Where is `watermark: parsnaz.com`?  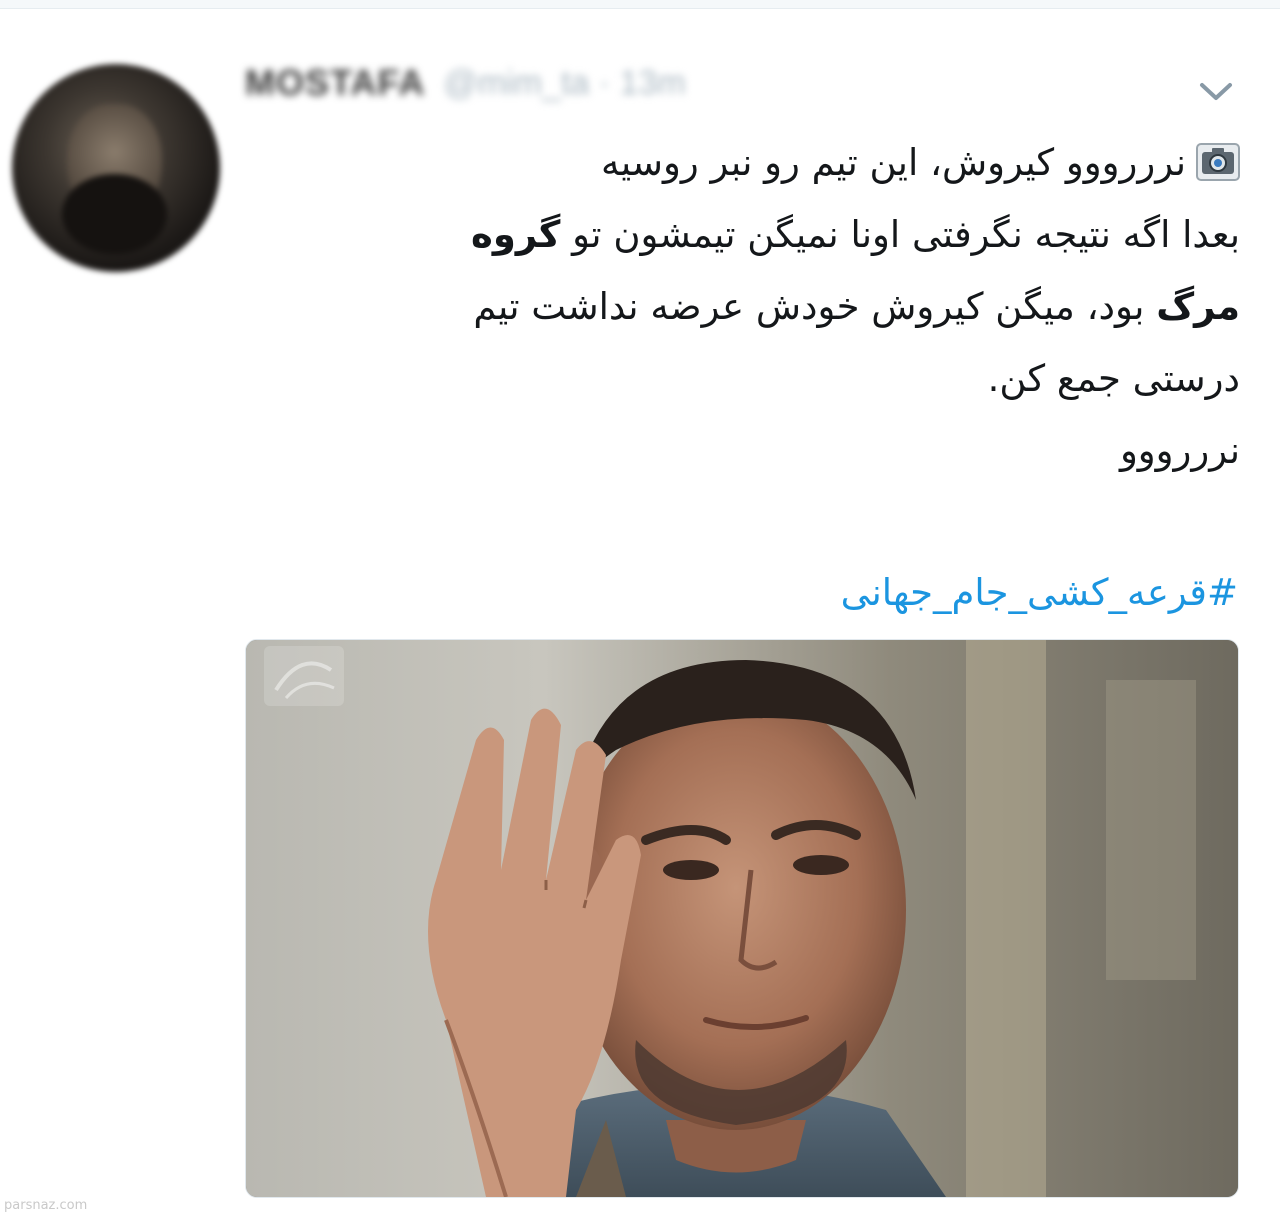
watermark: parsnaz.com is located at coordinates (46, 1205).